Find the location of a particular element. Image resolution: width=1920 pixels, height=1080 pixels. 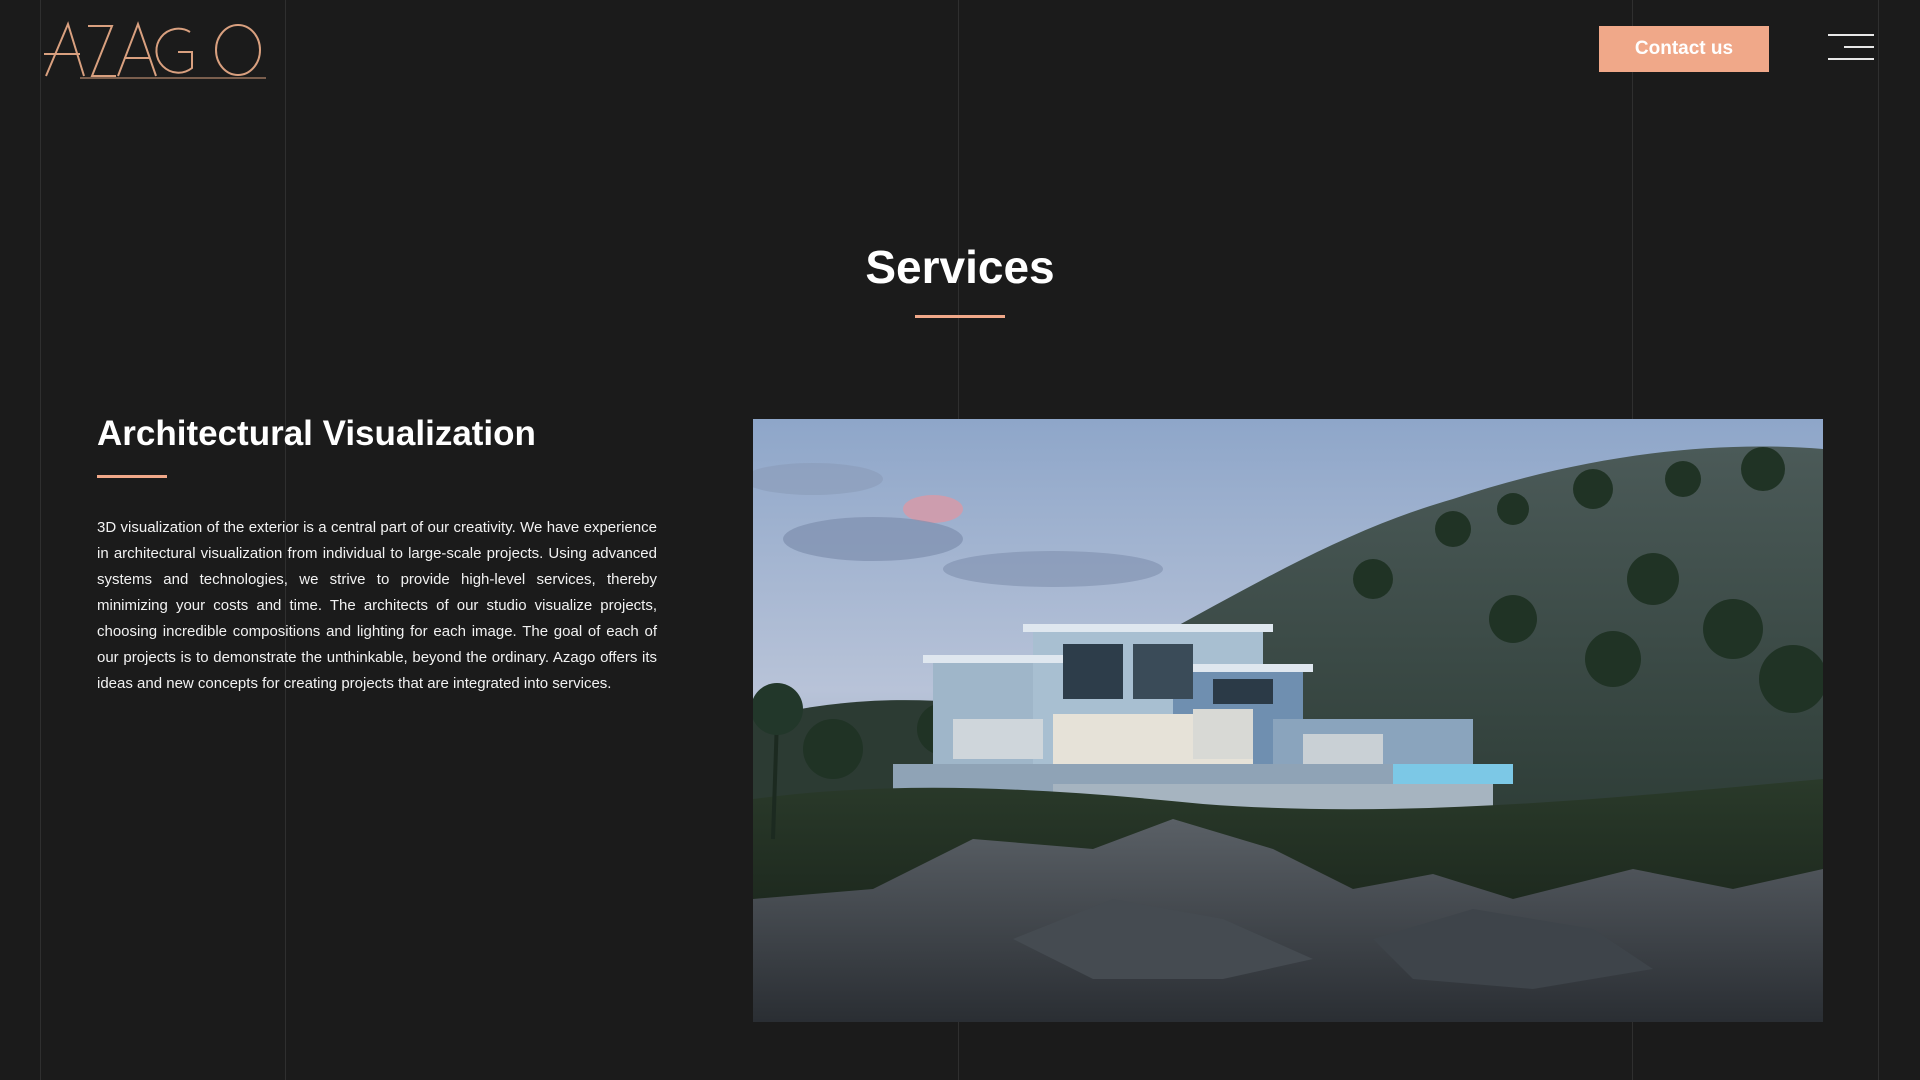

hamburger-menu-icon is located at coordinates (1850, 48).